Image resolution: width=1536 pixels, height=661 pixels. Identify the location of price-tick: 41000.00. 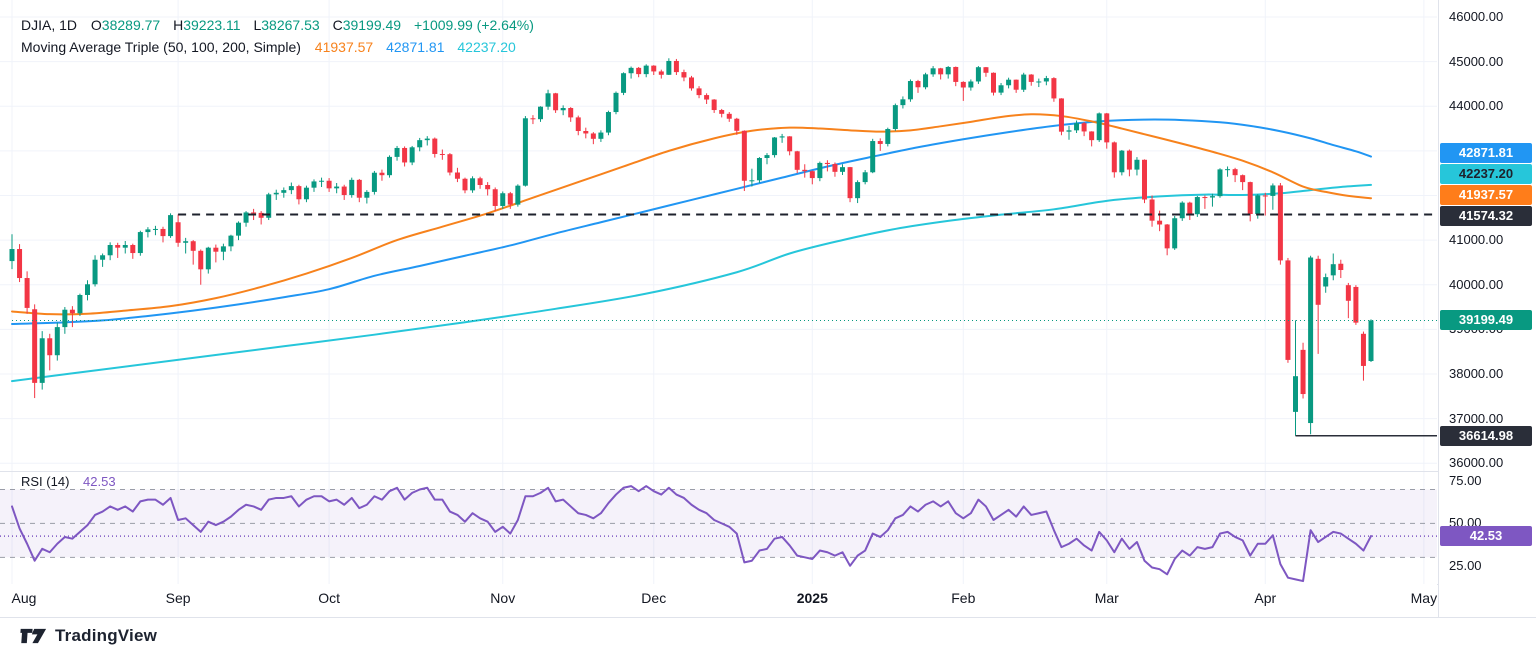
(1476, 240).